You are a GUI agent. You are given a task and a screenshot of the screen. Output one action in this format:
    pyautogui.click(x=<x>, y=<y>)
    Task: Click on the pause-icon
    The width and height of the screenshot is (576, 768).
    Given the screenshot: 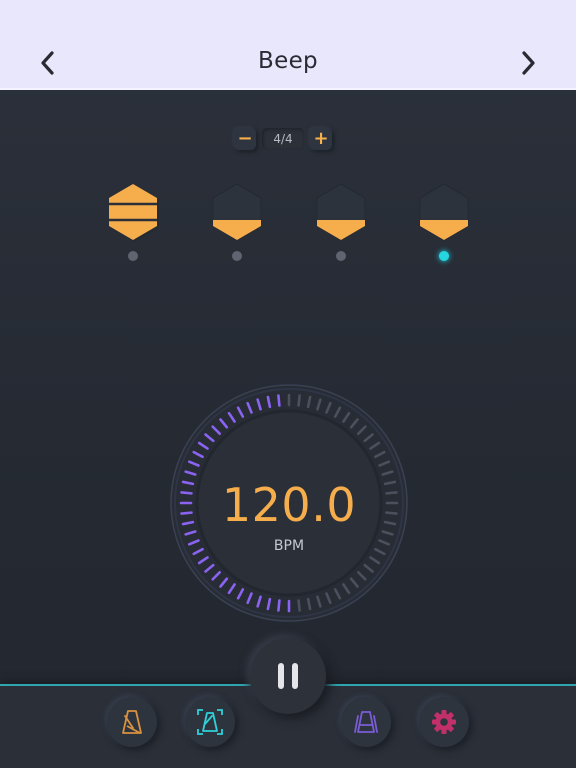 What is the action you would take?
    pyautogui.click(x=288, y=676)
    